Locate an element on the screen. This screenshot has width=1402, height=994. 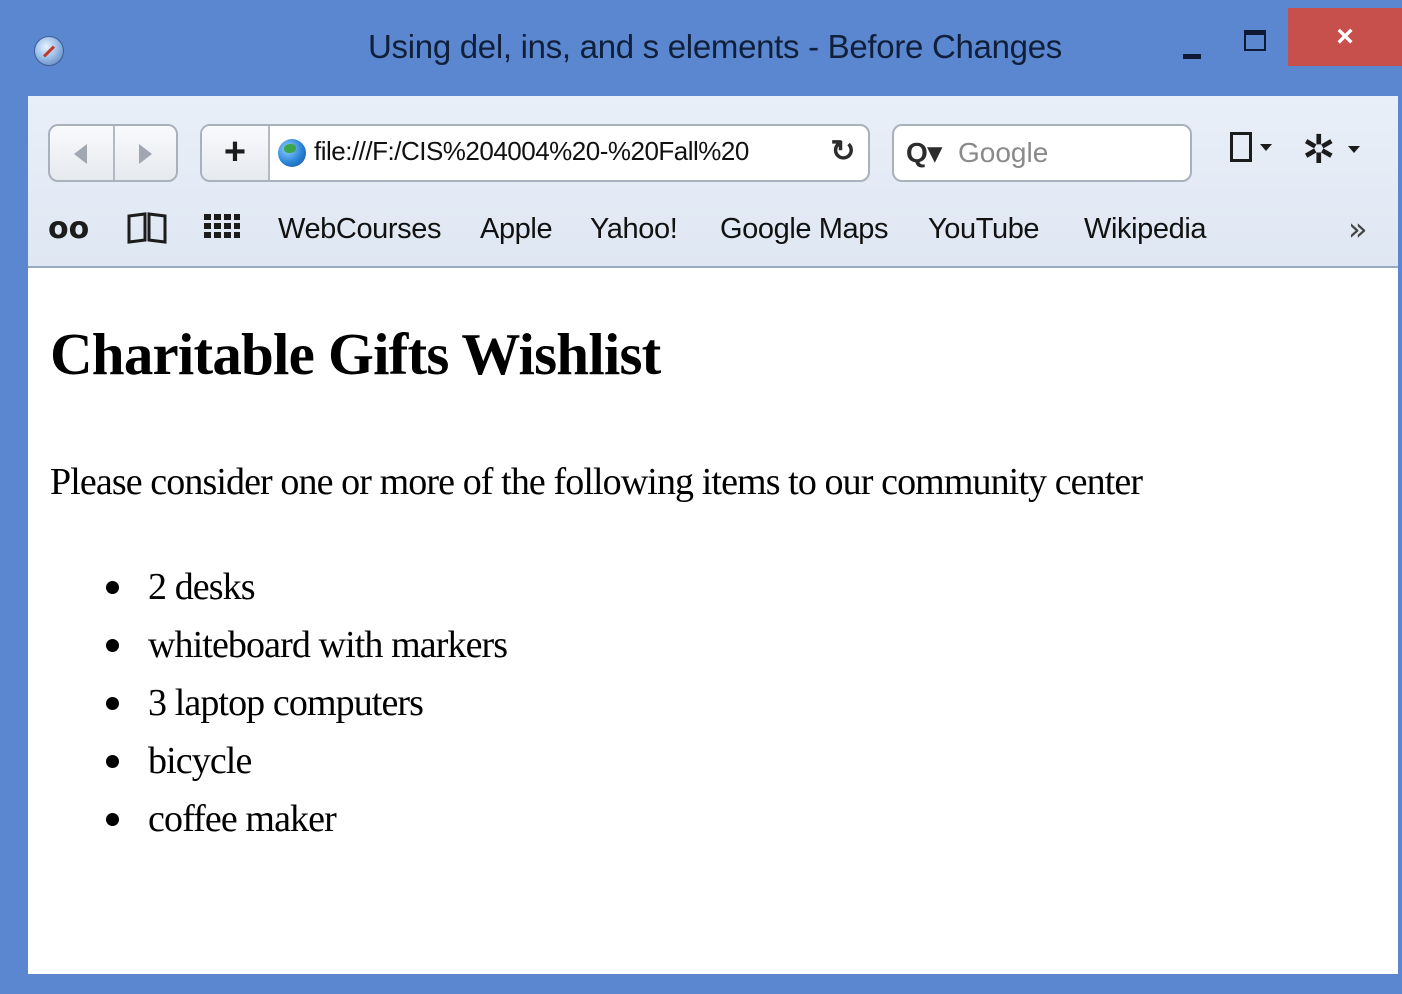
address-bar: + file:///F:/CIS%204004%20-%20Fall%20 ↻ is located at coordinates (535, 153).